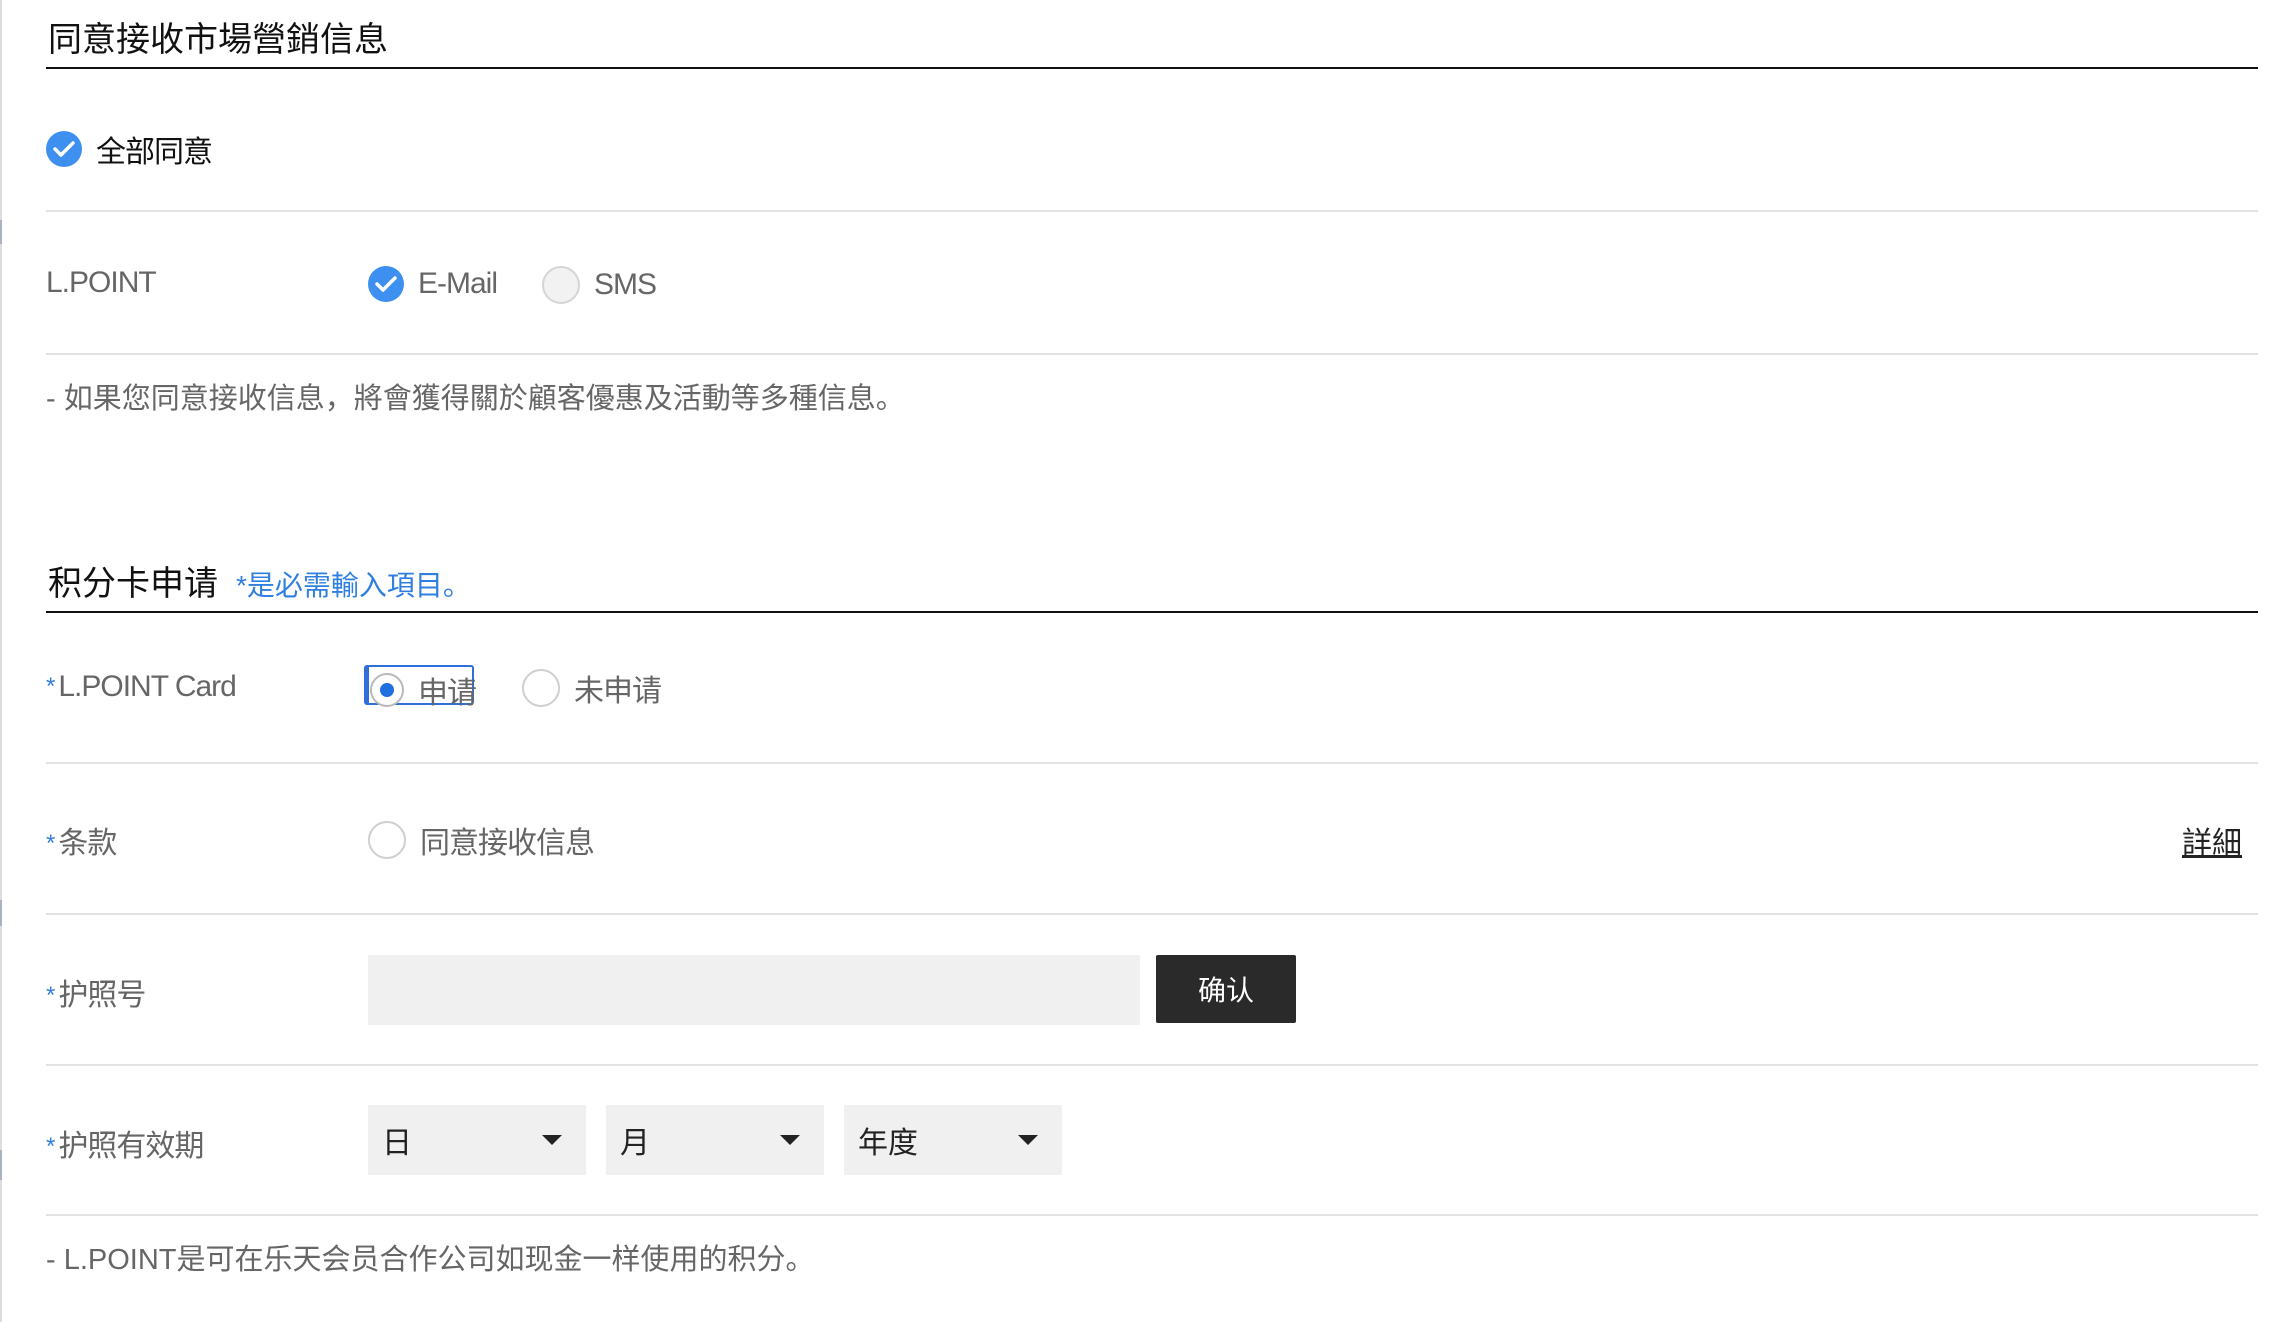 Image resolution: width=2280 pixels, height=1322 pixels. I want to click on apply-radio: 申请, so click(423, 690).